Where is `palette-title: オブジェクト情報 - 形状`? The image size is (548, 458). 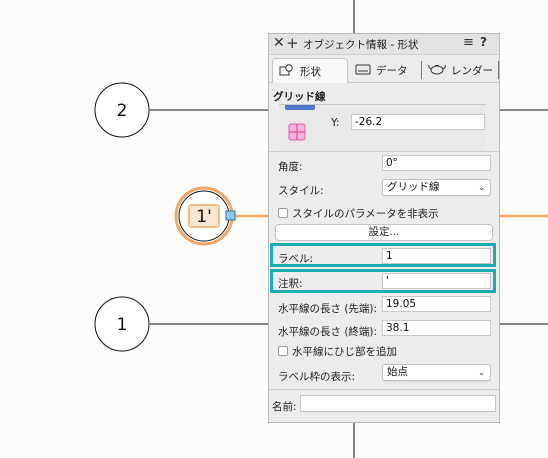 palette-title: オブジェクト情報 - 形状 is located at coordinates (361, 45).